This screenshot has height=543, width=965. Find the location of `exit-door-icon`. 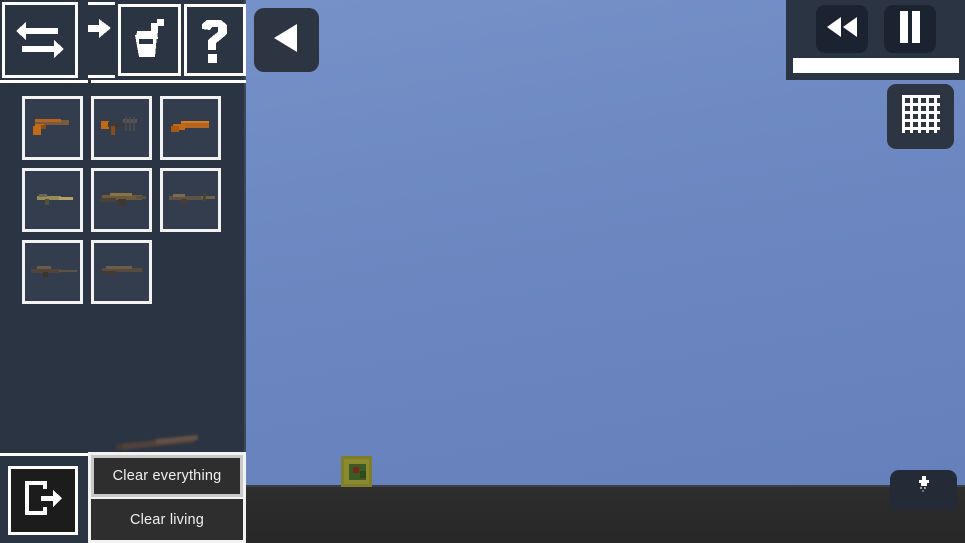

exit-door-icon is located at coordinates (43, 500).